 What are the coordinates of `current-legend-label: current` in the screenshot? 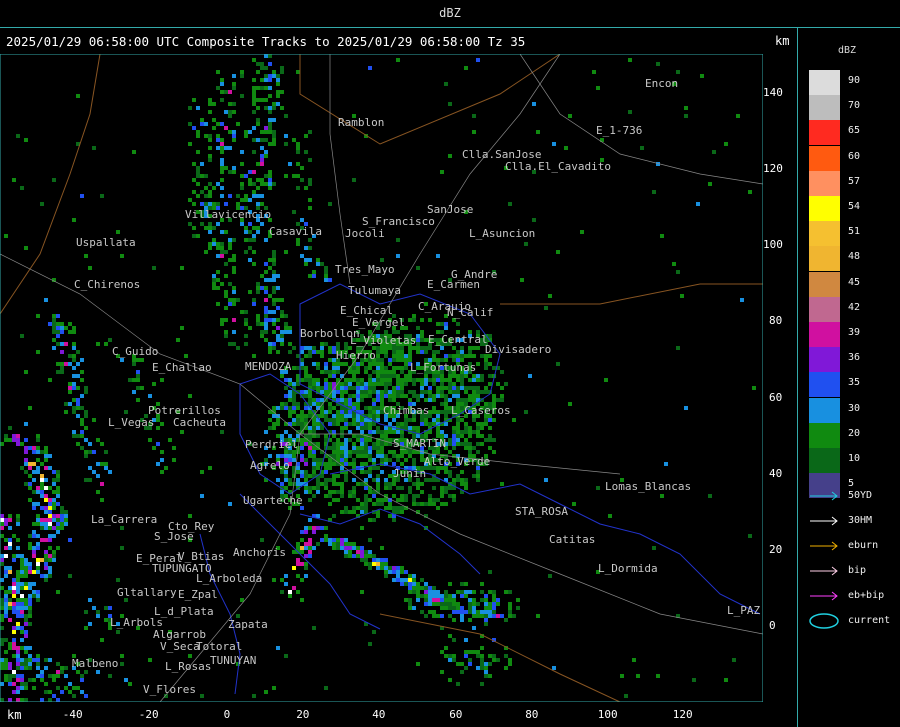 It's located at (869, 620).